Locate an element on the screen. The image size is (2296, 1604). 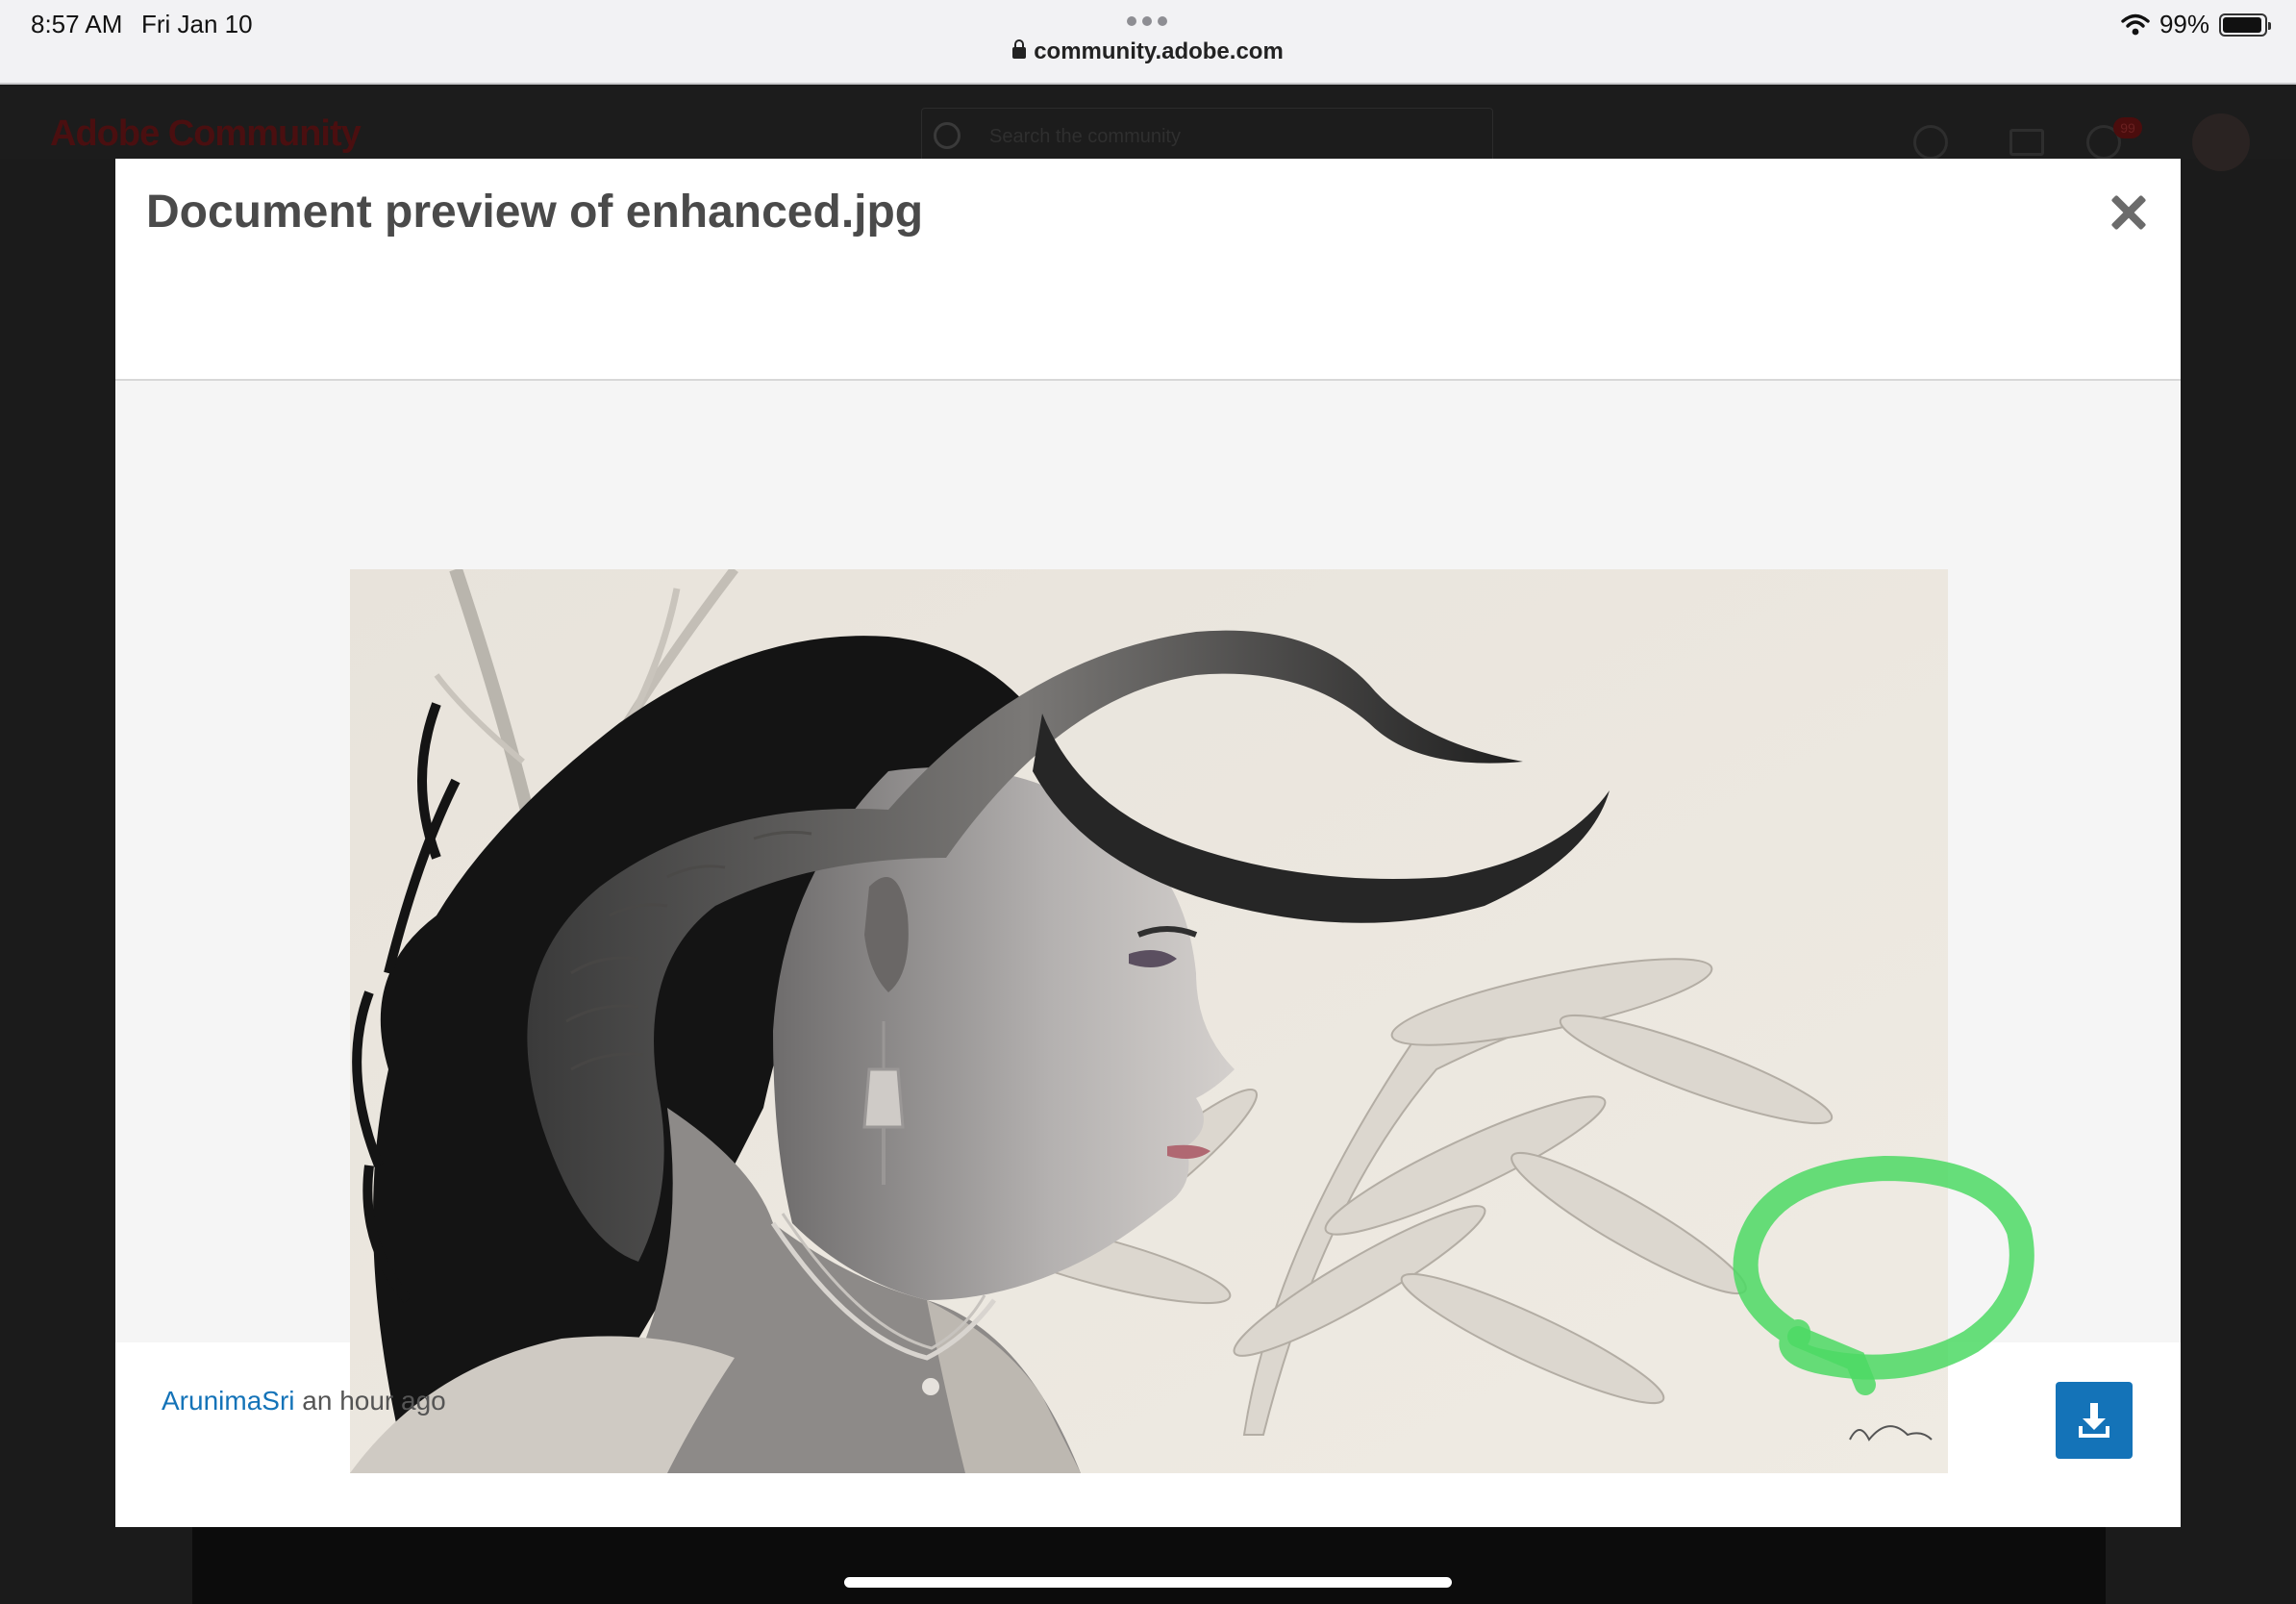
site-logo: Adobe Community is located at coordinates (206, 133).